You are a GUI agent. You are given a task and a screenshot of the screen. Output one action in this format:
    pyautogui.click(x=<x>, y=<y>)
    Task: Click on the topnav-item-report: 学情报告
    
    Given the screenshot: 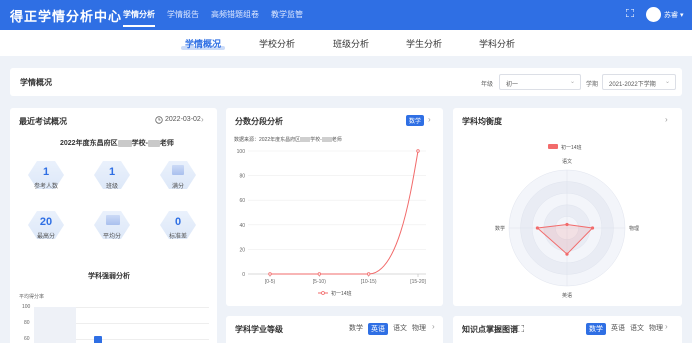 What is the action you would take?
    pyautogui.click(x=183, y=15)
    